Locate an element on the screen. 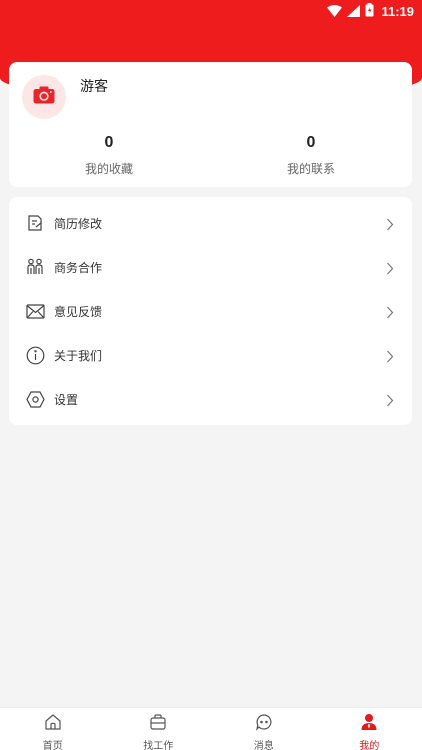 This screenshot has width=422, height=750. contacts-stat: 0 我的联系 is located at coordinates (311, 155).